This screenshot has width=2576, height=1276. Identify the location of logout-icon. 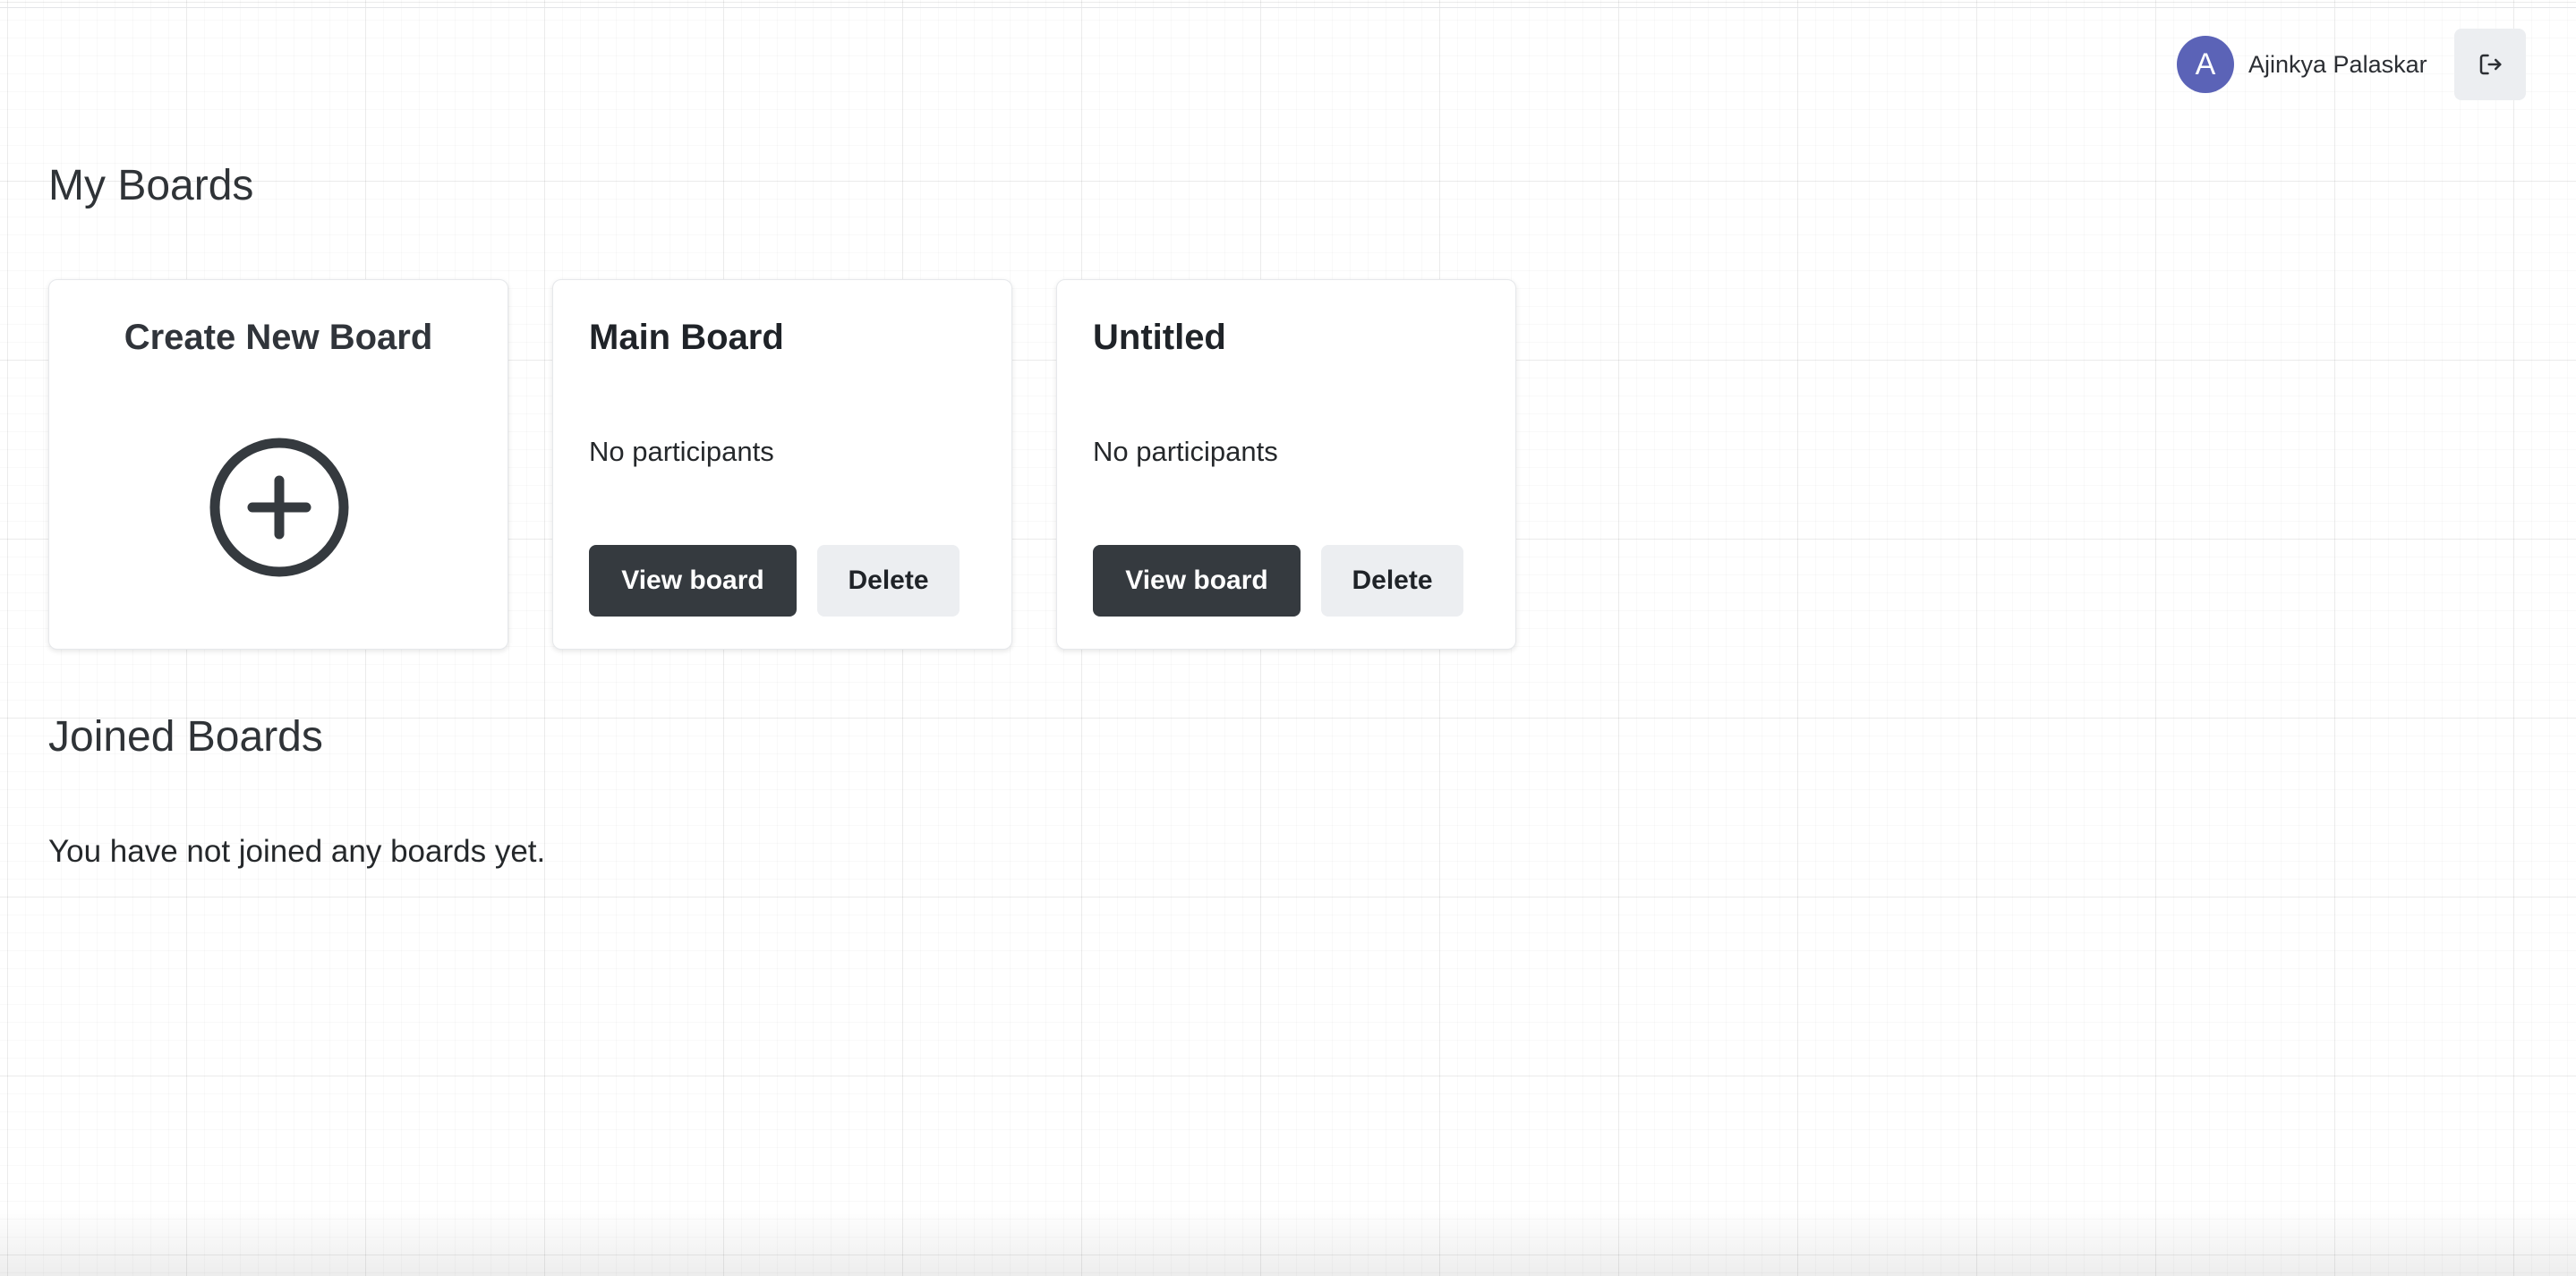
(2490, 64).